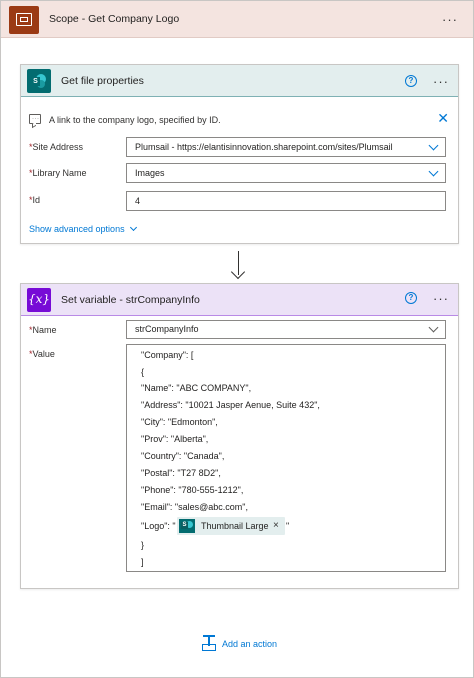 Image resolution: width=474 pixels, height=678 pixels. Describe the element at coordinates (450, 19) in the screenshot. I see `scope-more-icon: ···` at that location.